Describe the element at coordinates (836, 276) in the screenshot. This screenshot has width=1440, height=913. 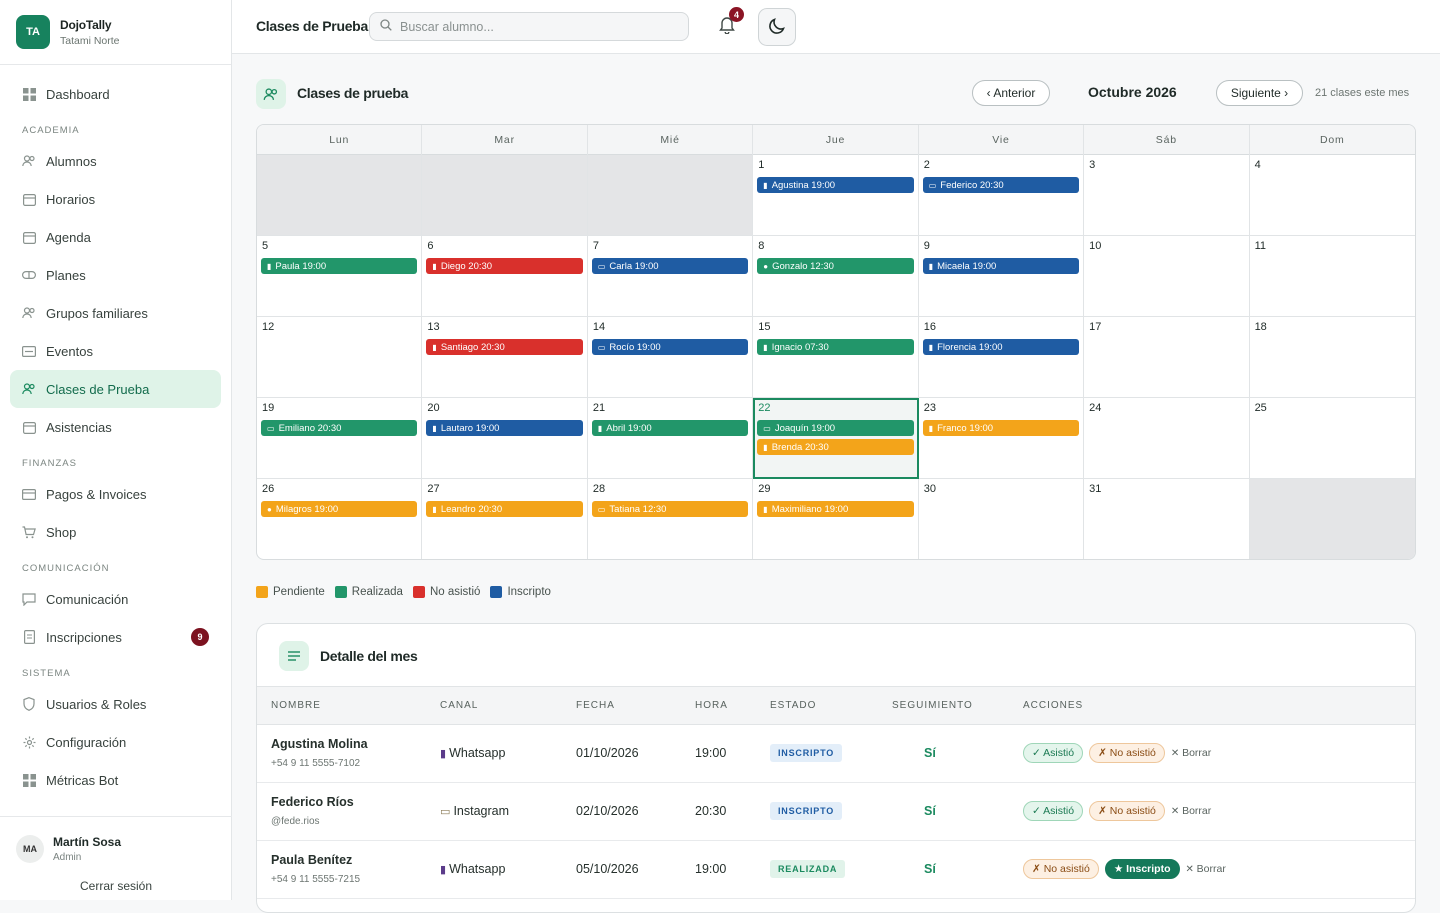
I see `calendar-day-cell: 8 ● Gonzalo 12:30` at that location.